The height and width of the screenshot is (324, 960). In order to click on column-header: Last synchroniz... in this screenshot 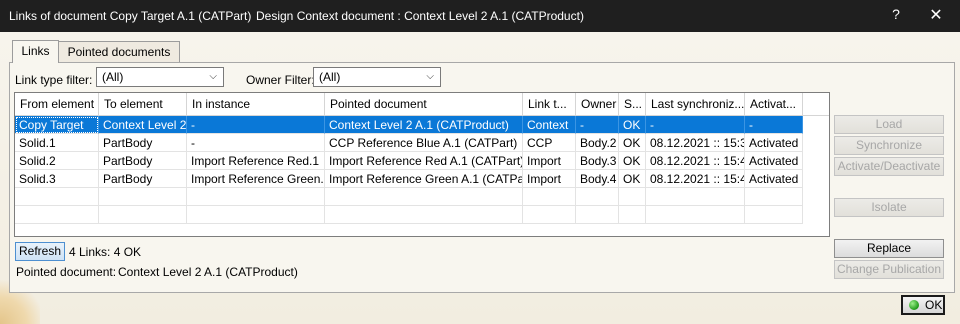, I will do `click(695, 104)`.